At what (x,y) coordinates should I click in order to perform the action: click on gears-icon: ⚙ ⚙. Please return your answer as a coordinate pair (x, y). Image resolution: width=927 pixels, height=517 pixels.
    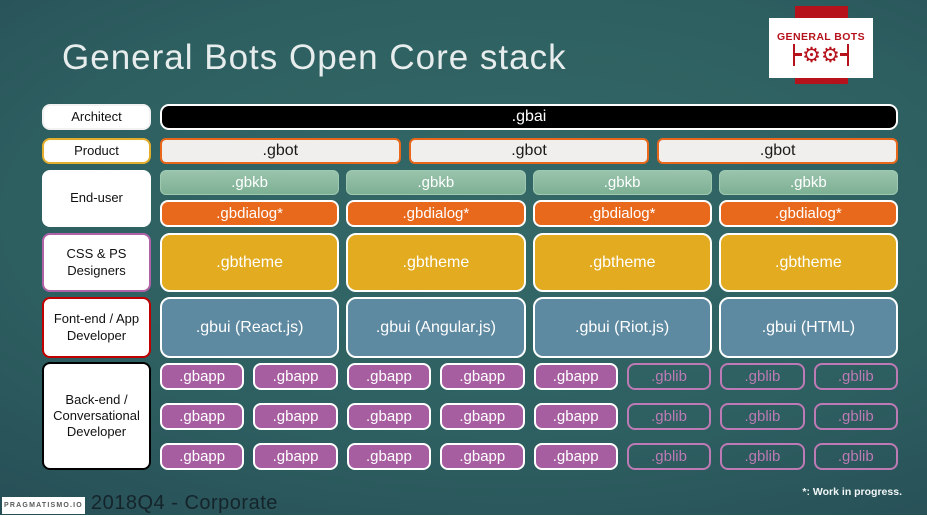
    Looking at the image, I should click on (821, 54).